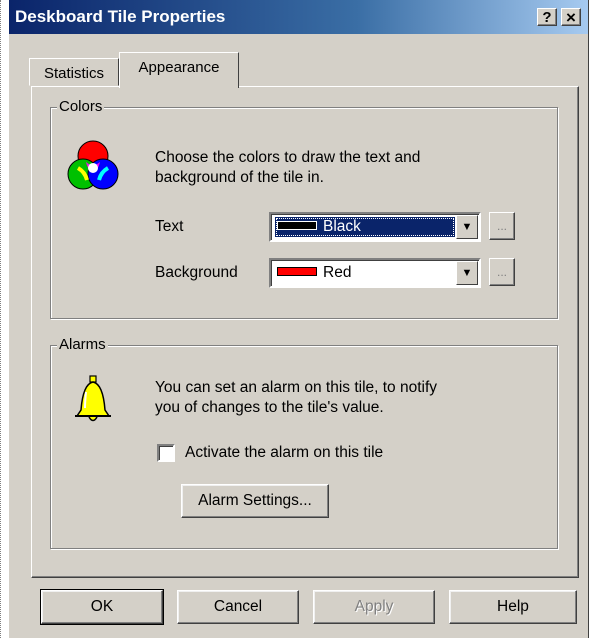 The width and height of the screenshot is (589, 638). I want to click on background-color-dropdown-arrow: ▼, so click(467, 273).